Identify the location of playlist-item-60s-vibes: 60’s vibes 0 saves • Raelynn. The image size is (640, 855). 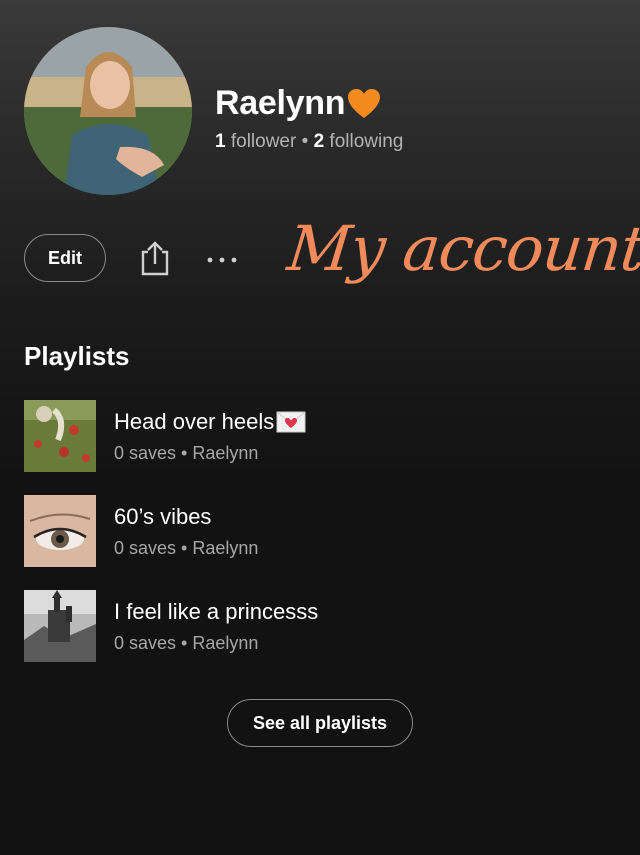
(319, 531).